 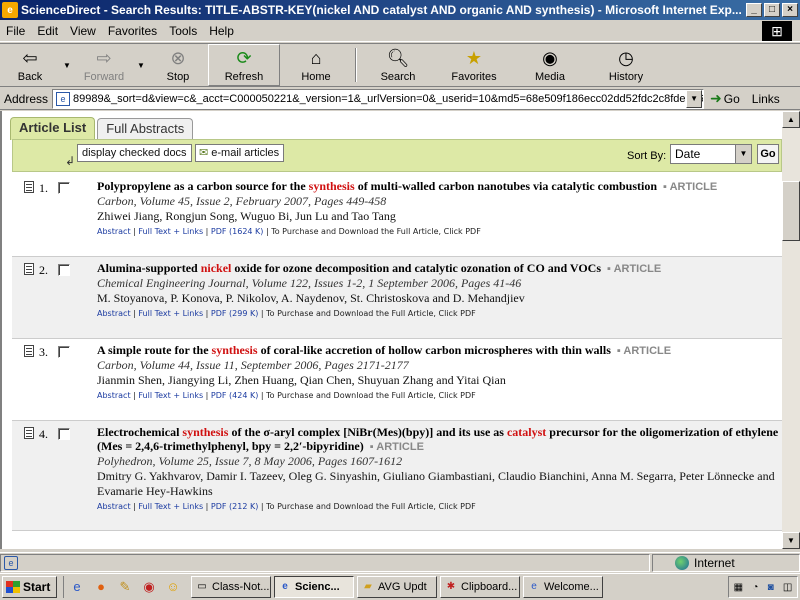 I want to click on tab-full-abstracts: Full Abstracts, so click(x=145, y=129).